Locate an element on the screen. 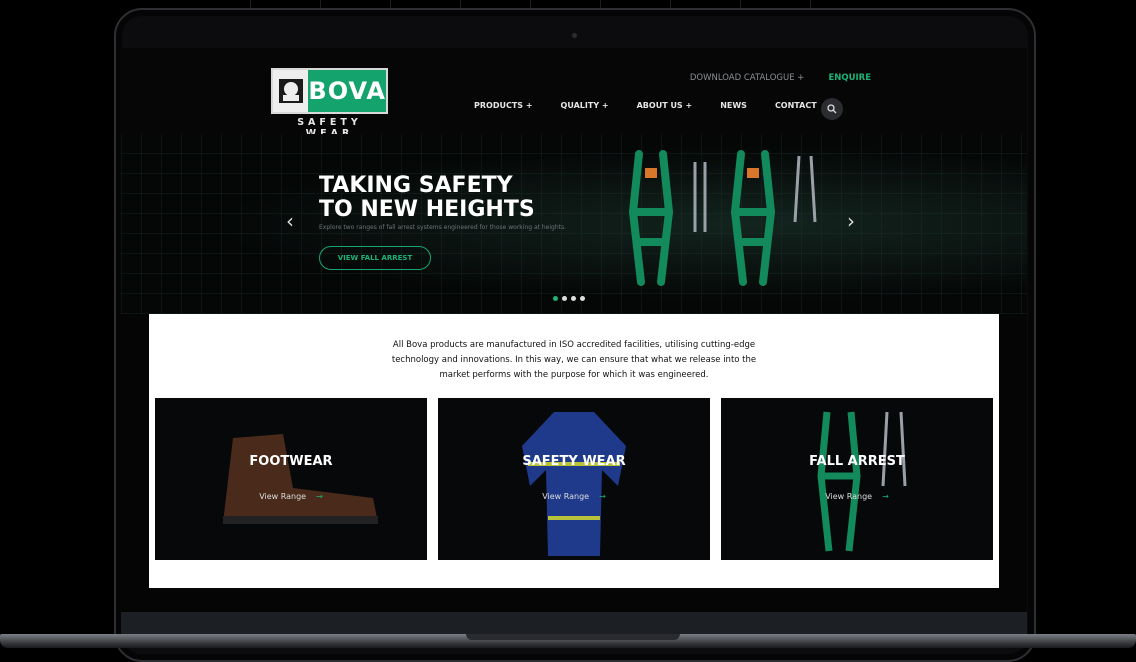 The image size is (1136, 662). card-title: SAFETY WEAR is located at coordinates (574, 461).